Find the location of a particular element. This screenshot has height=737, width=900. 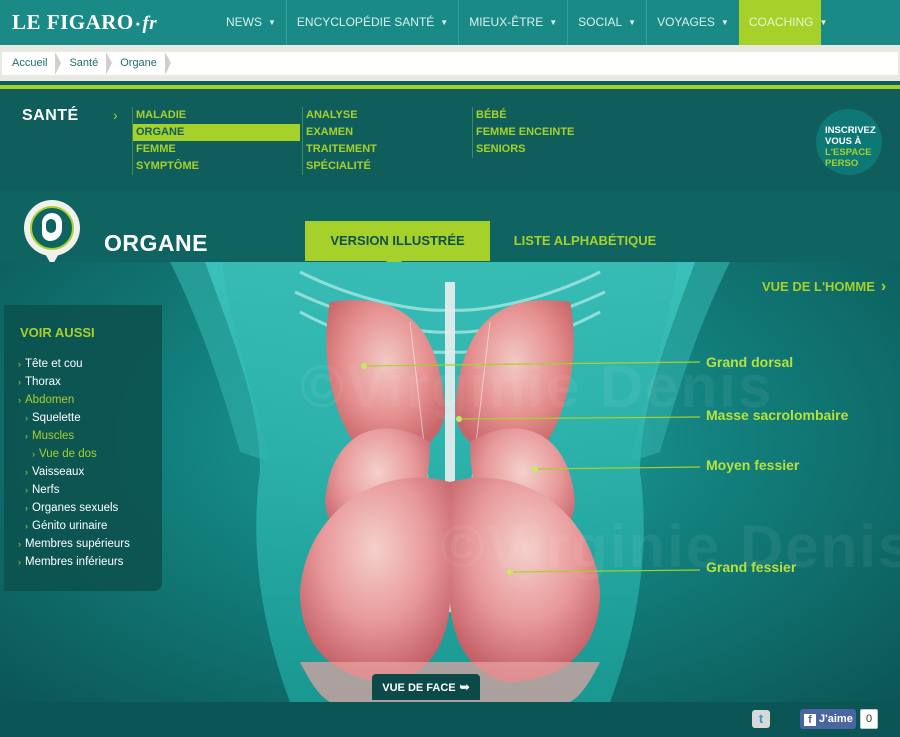

voir-aussi-item-abdomen: › Abdomen is located at coordinates (74, 400).